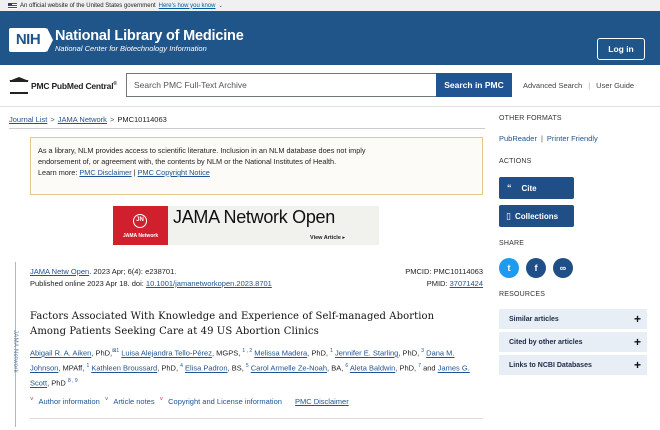 The height and width of the screenshot is (430, 660). What do you see at coordinates (474, 85) in the screenshot?
I see `search-button: Search in PMC` at bounding box center [474, 85].